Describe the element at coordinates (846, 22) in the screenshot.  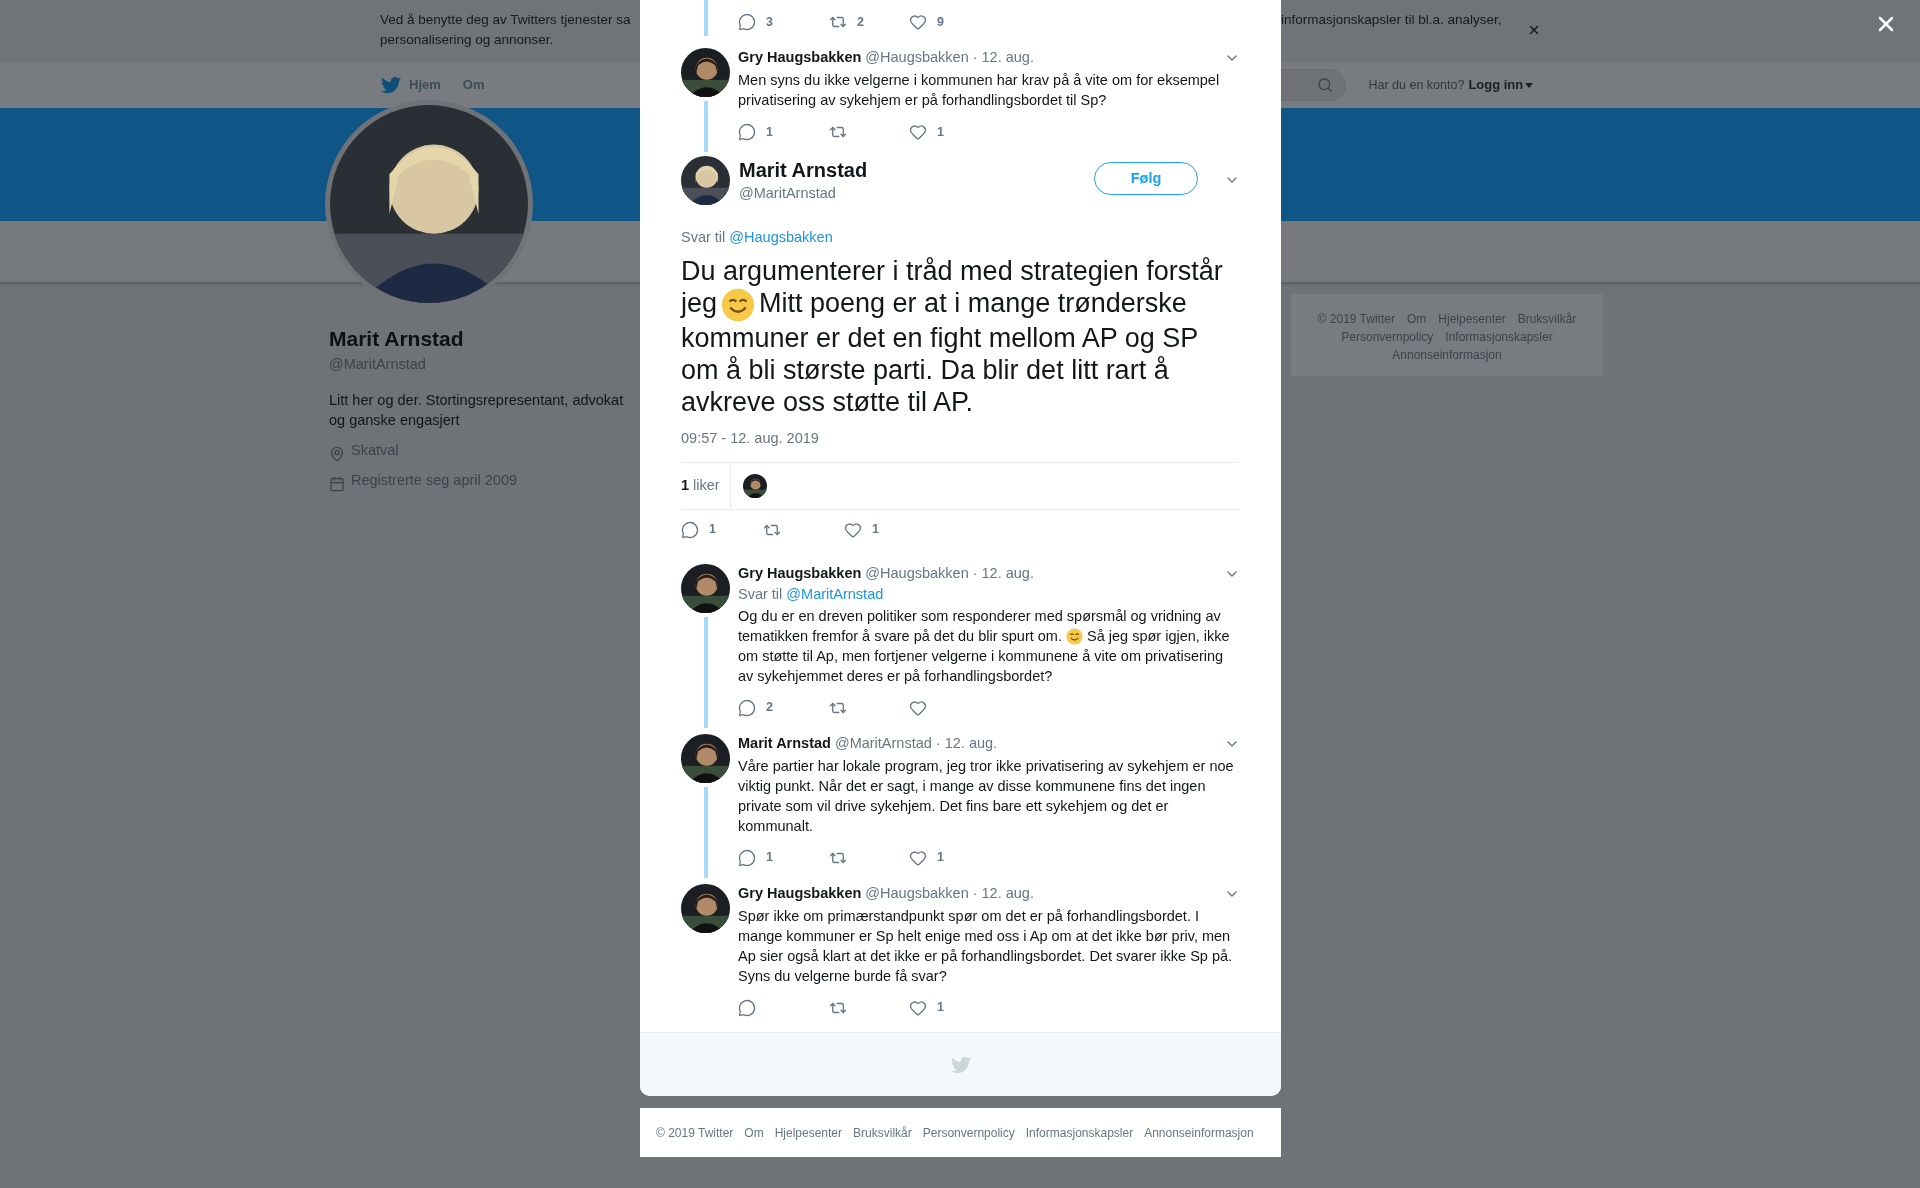
I see `retweet-button: 2` at that location.